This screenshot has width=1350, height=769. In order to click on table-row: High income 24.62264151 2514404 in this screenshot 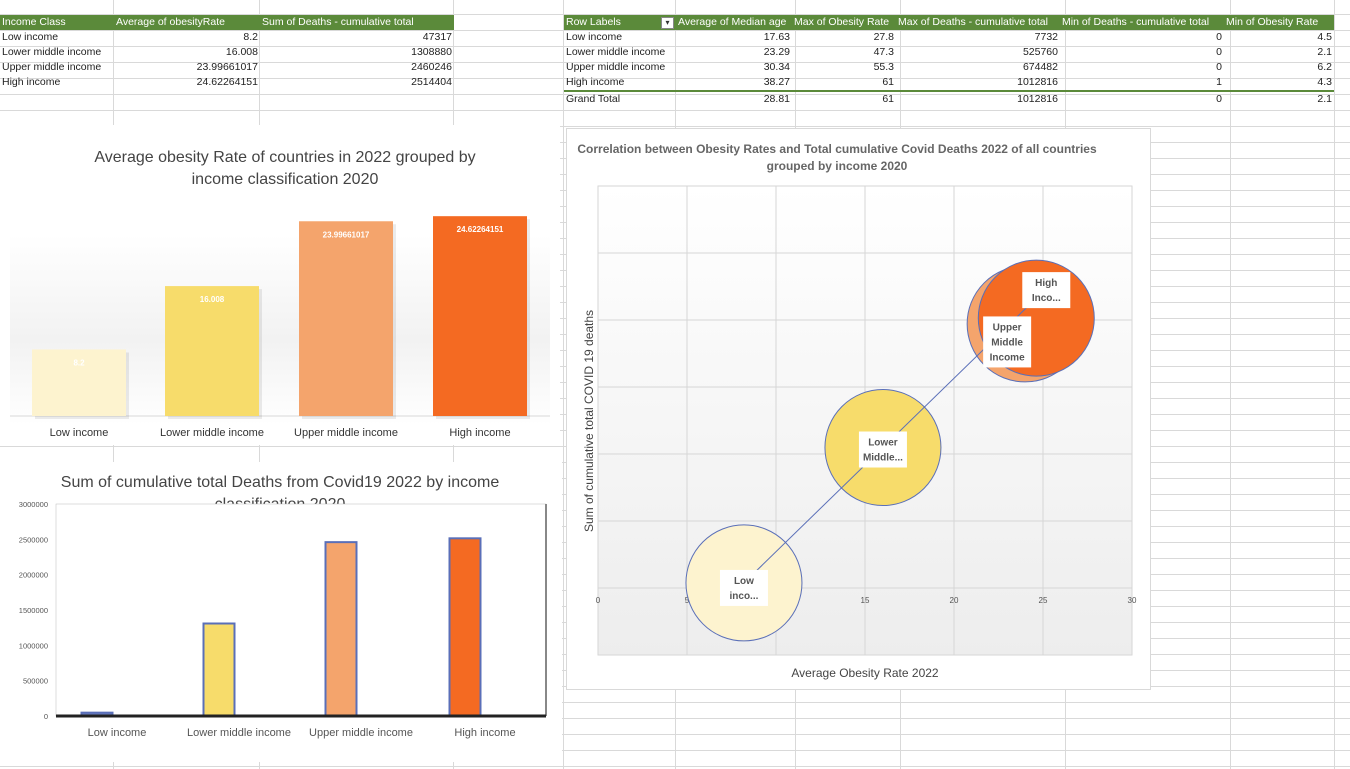, I will do `click(227, 82)`.